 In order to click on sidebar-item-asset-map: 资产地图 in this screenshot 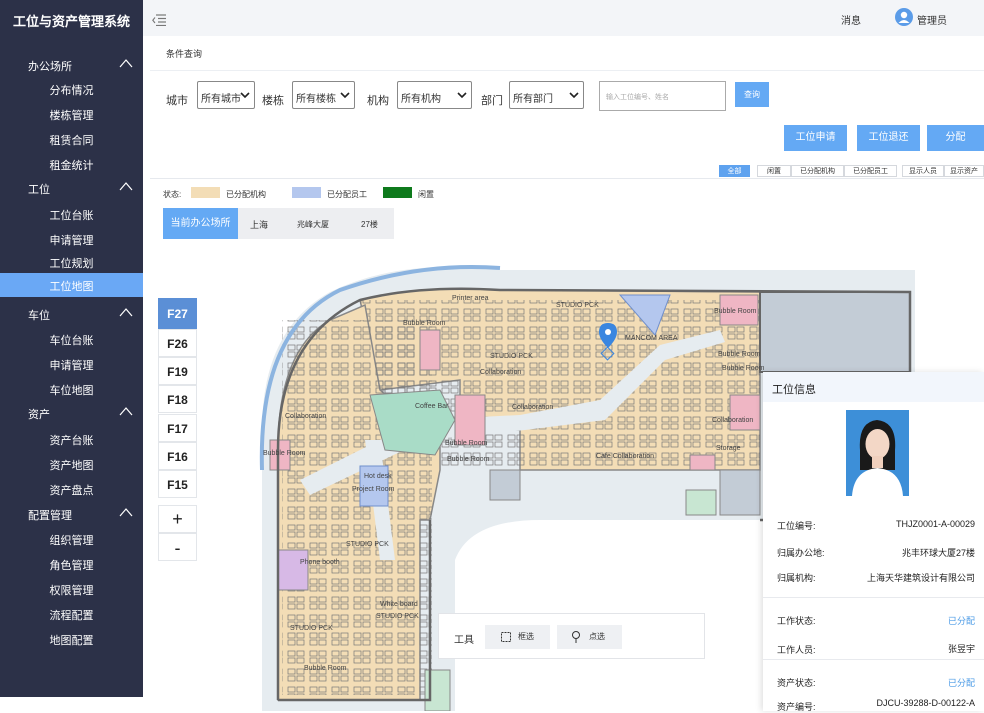, I will do `click(71, 464)`.